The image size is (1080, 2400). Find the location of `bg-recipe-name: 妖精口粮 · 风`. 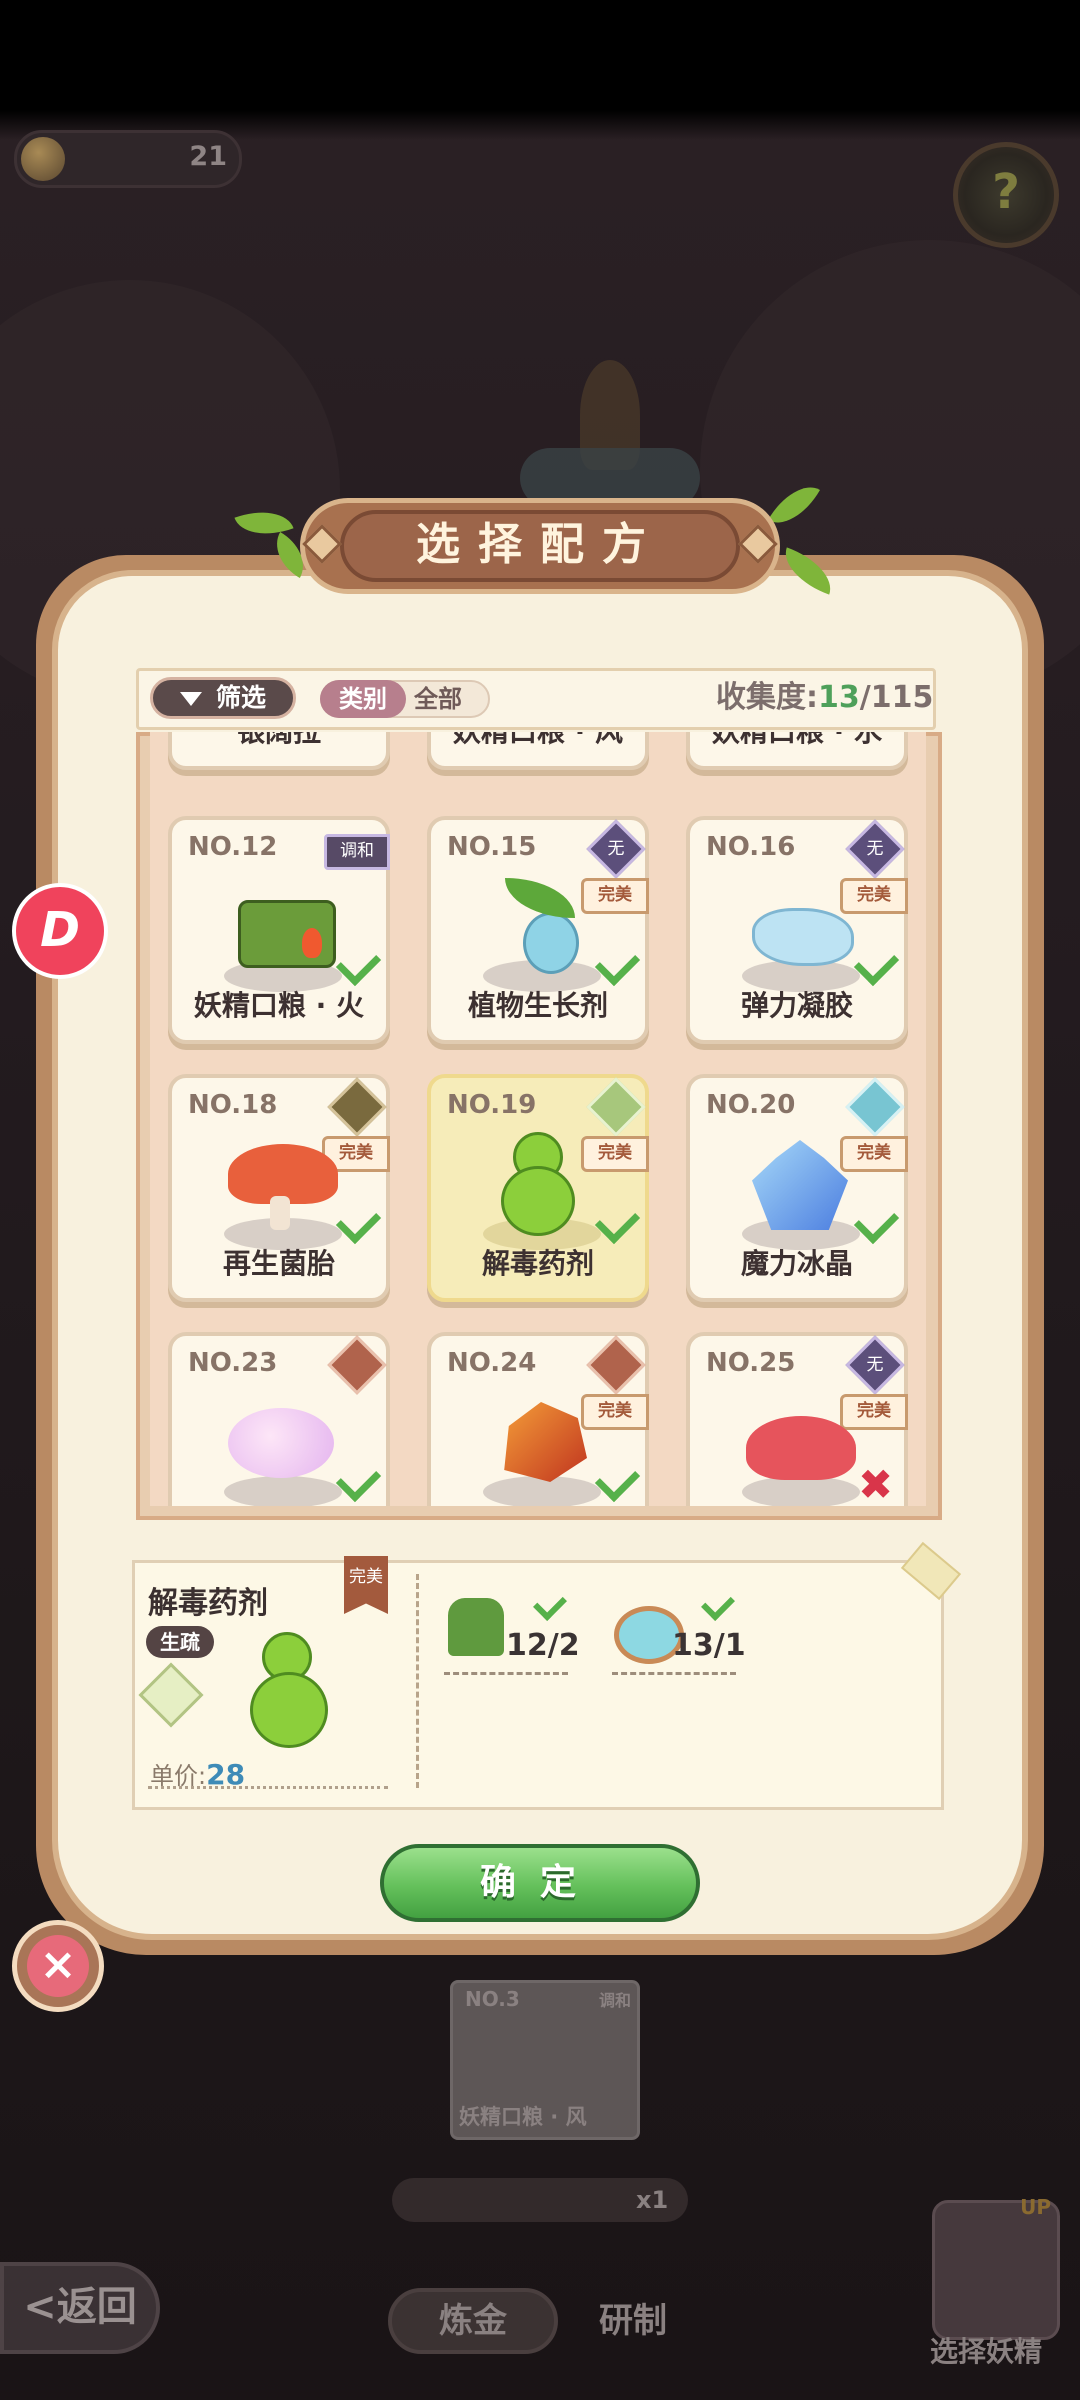

bg-recipe-name: 妖精口粮 · 风 is located at coordinates (523, 2117).